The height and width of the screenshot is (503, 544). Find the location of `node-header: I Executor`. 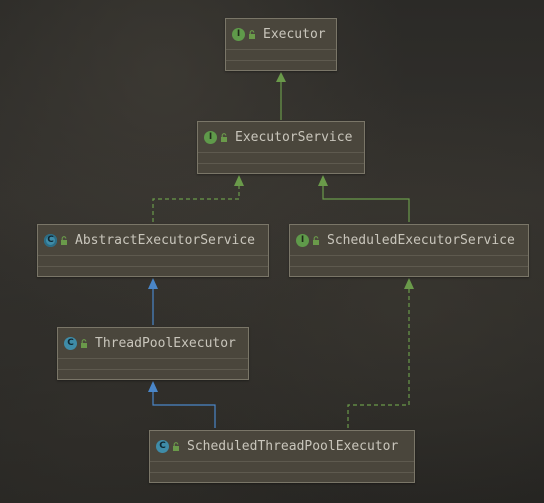

node-header: I Executor is located at coordinates (281, 34).